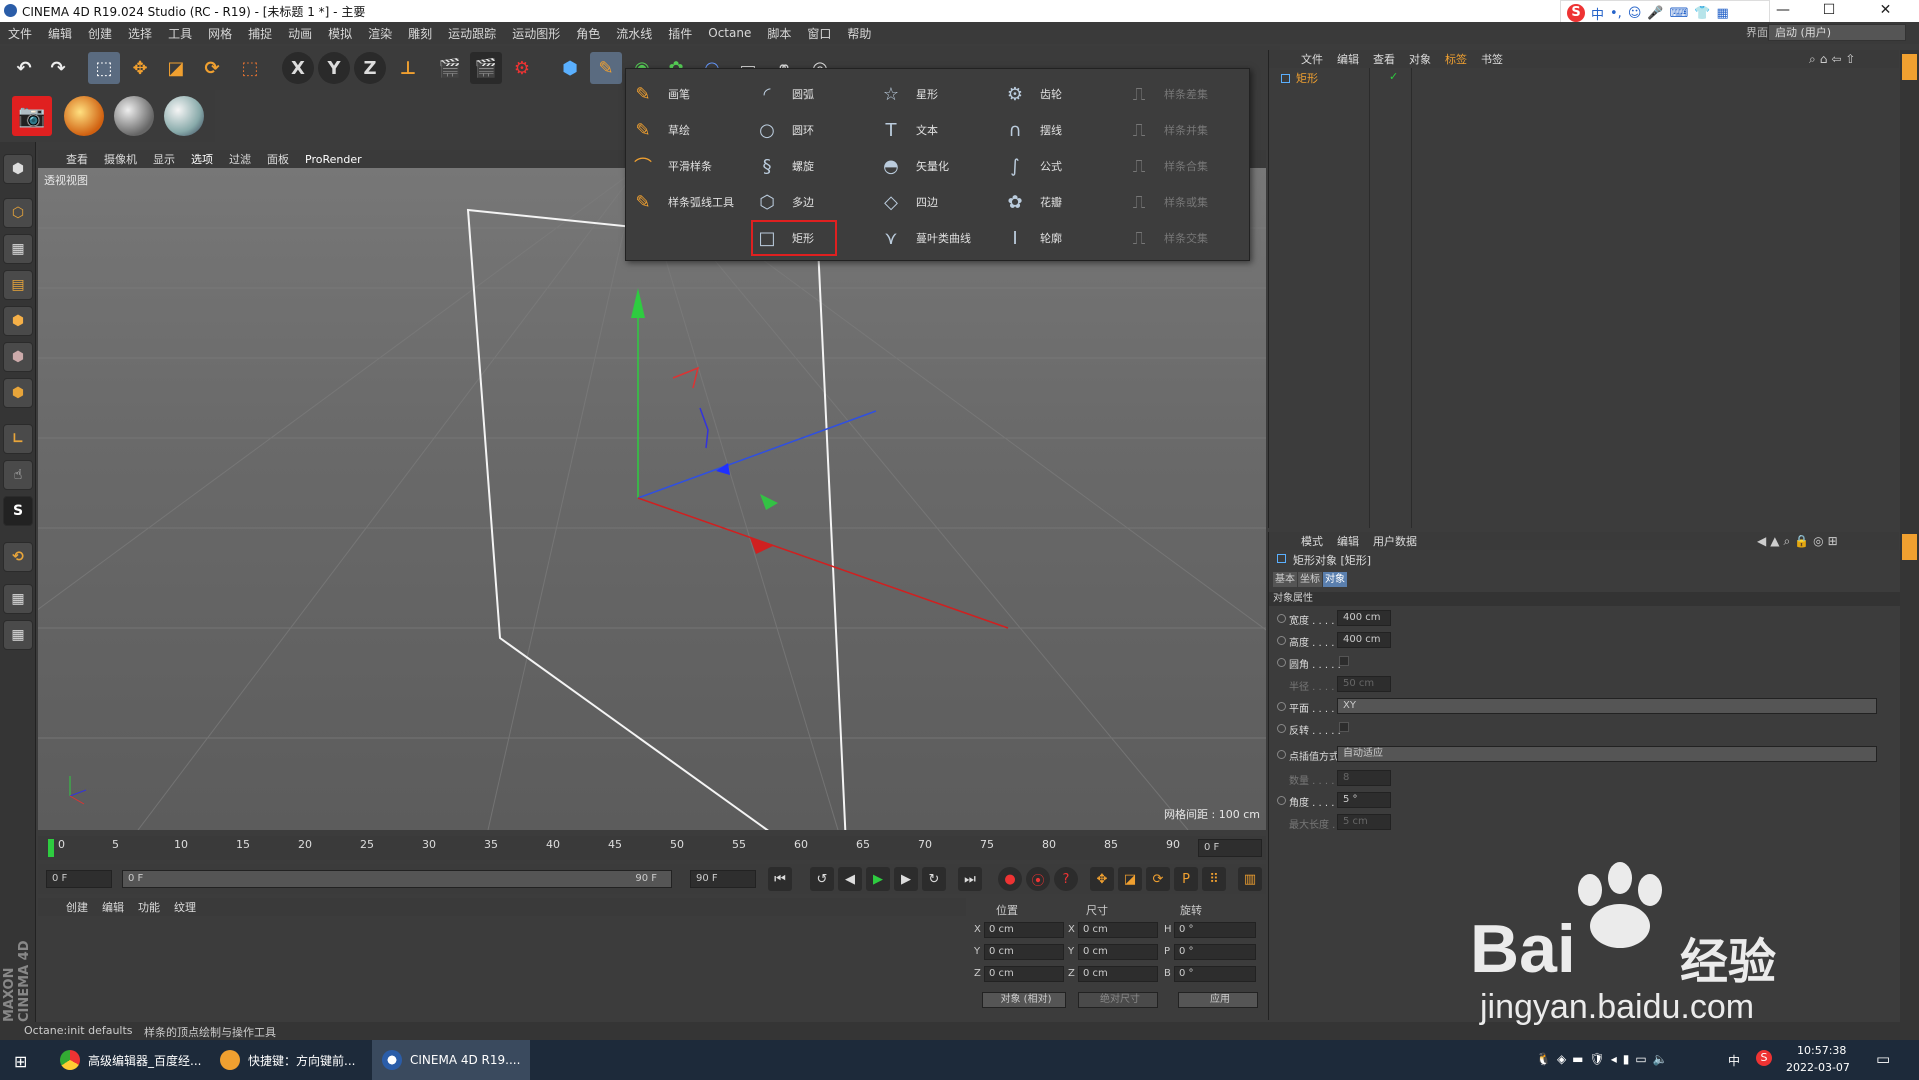  I want to click on spline-smooth-item: ⌒ 平滑样条, so click(690, 166).